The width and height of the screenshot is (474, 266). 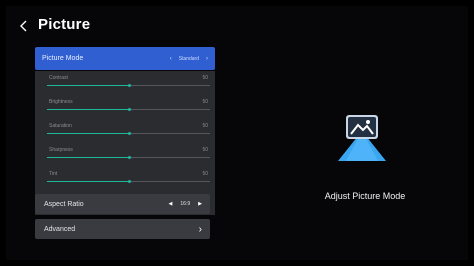 I want to click on slider-contrast: Contrast 50, so click(x=128, y=85).